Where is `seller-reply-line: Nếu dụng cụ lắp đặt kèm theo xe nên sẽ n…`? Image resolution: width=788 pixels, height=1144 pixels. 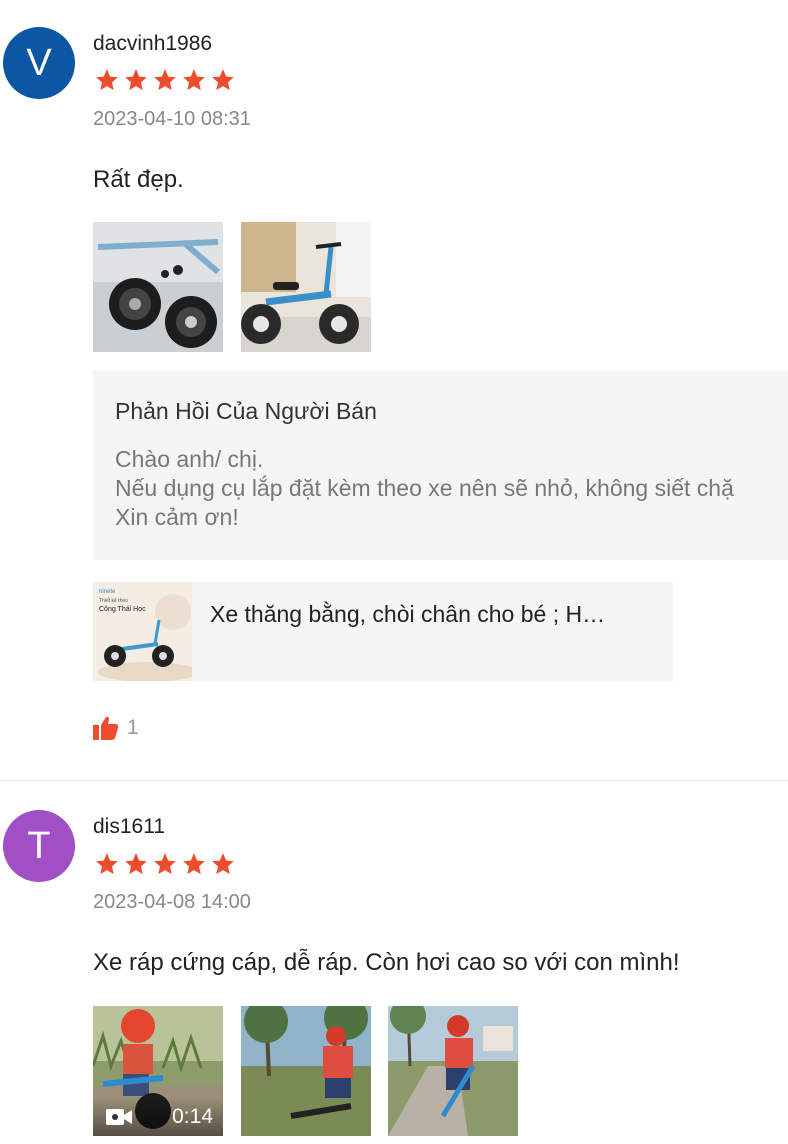
seller-reply-line: Nếu dụng cụ lắp đặt kèm theo xe nên sẽ n… is located at coordinates (424, 488).